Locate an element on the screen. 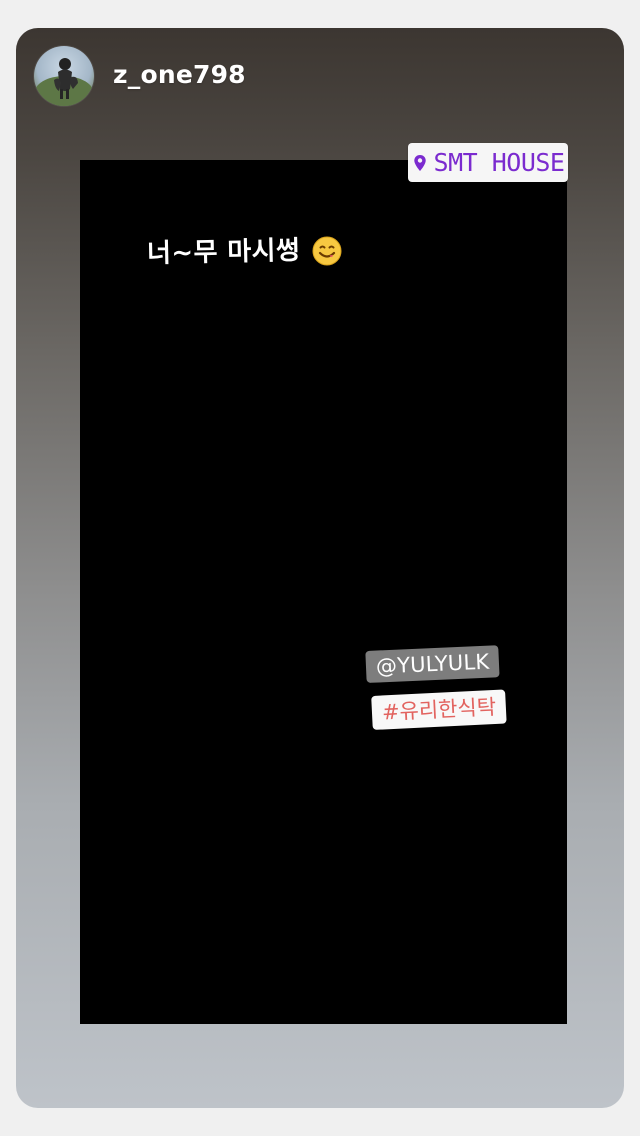  hashtag-sticker: #유리한식탁 is located at coordinates (439, 709).